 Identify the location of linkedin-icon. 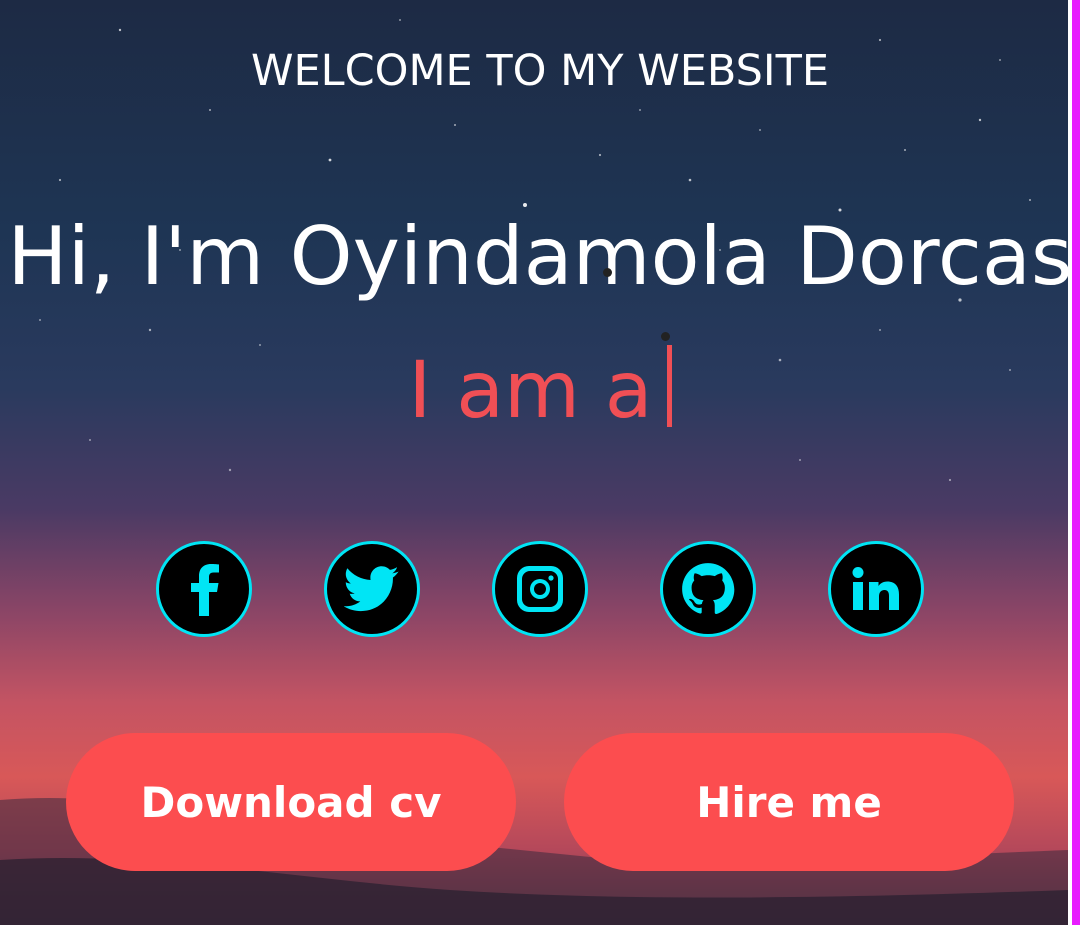
(875, 588).